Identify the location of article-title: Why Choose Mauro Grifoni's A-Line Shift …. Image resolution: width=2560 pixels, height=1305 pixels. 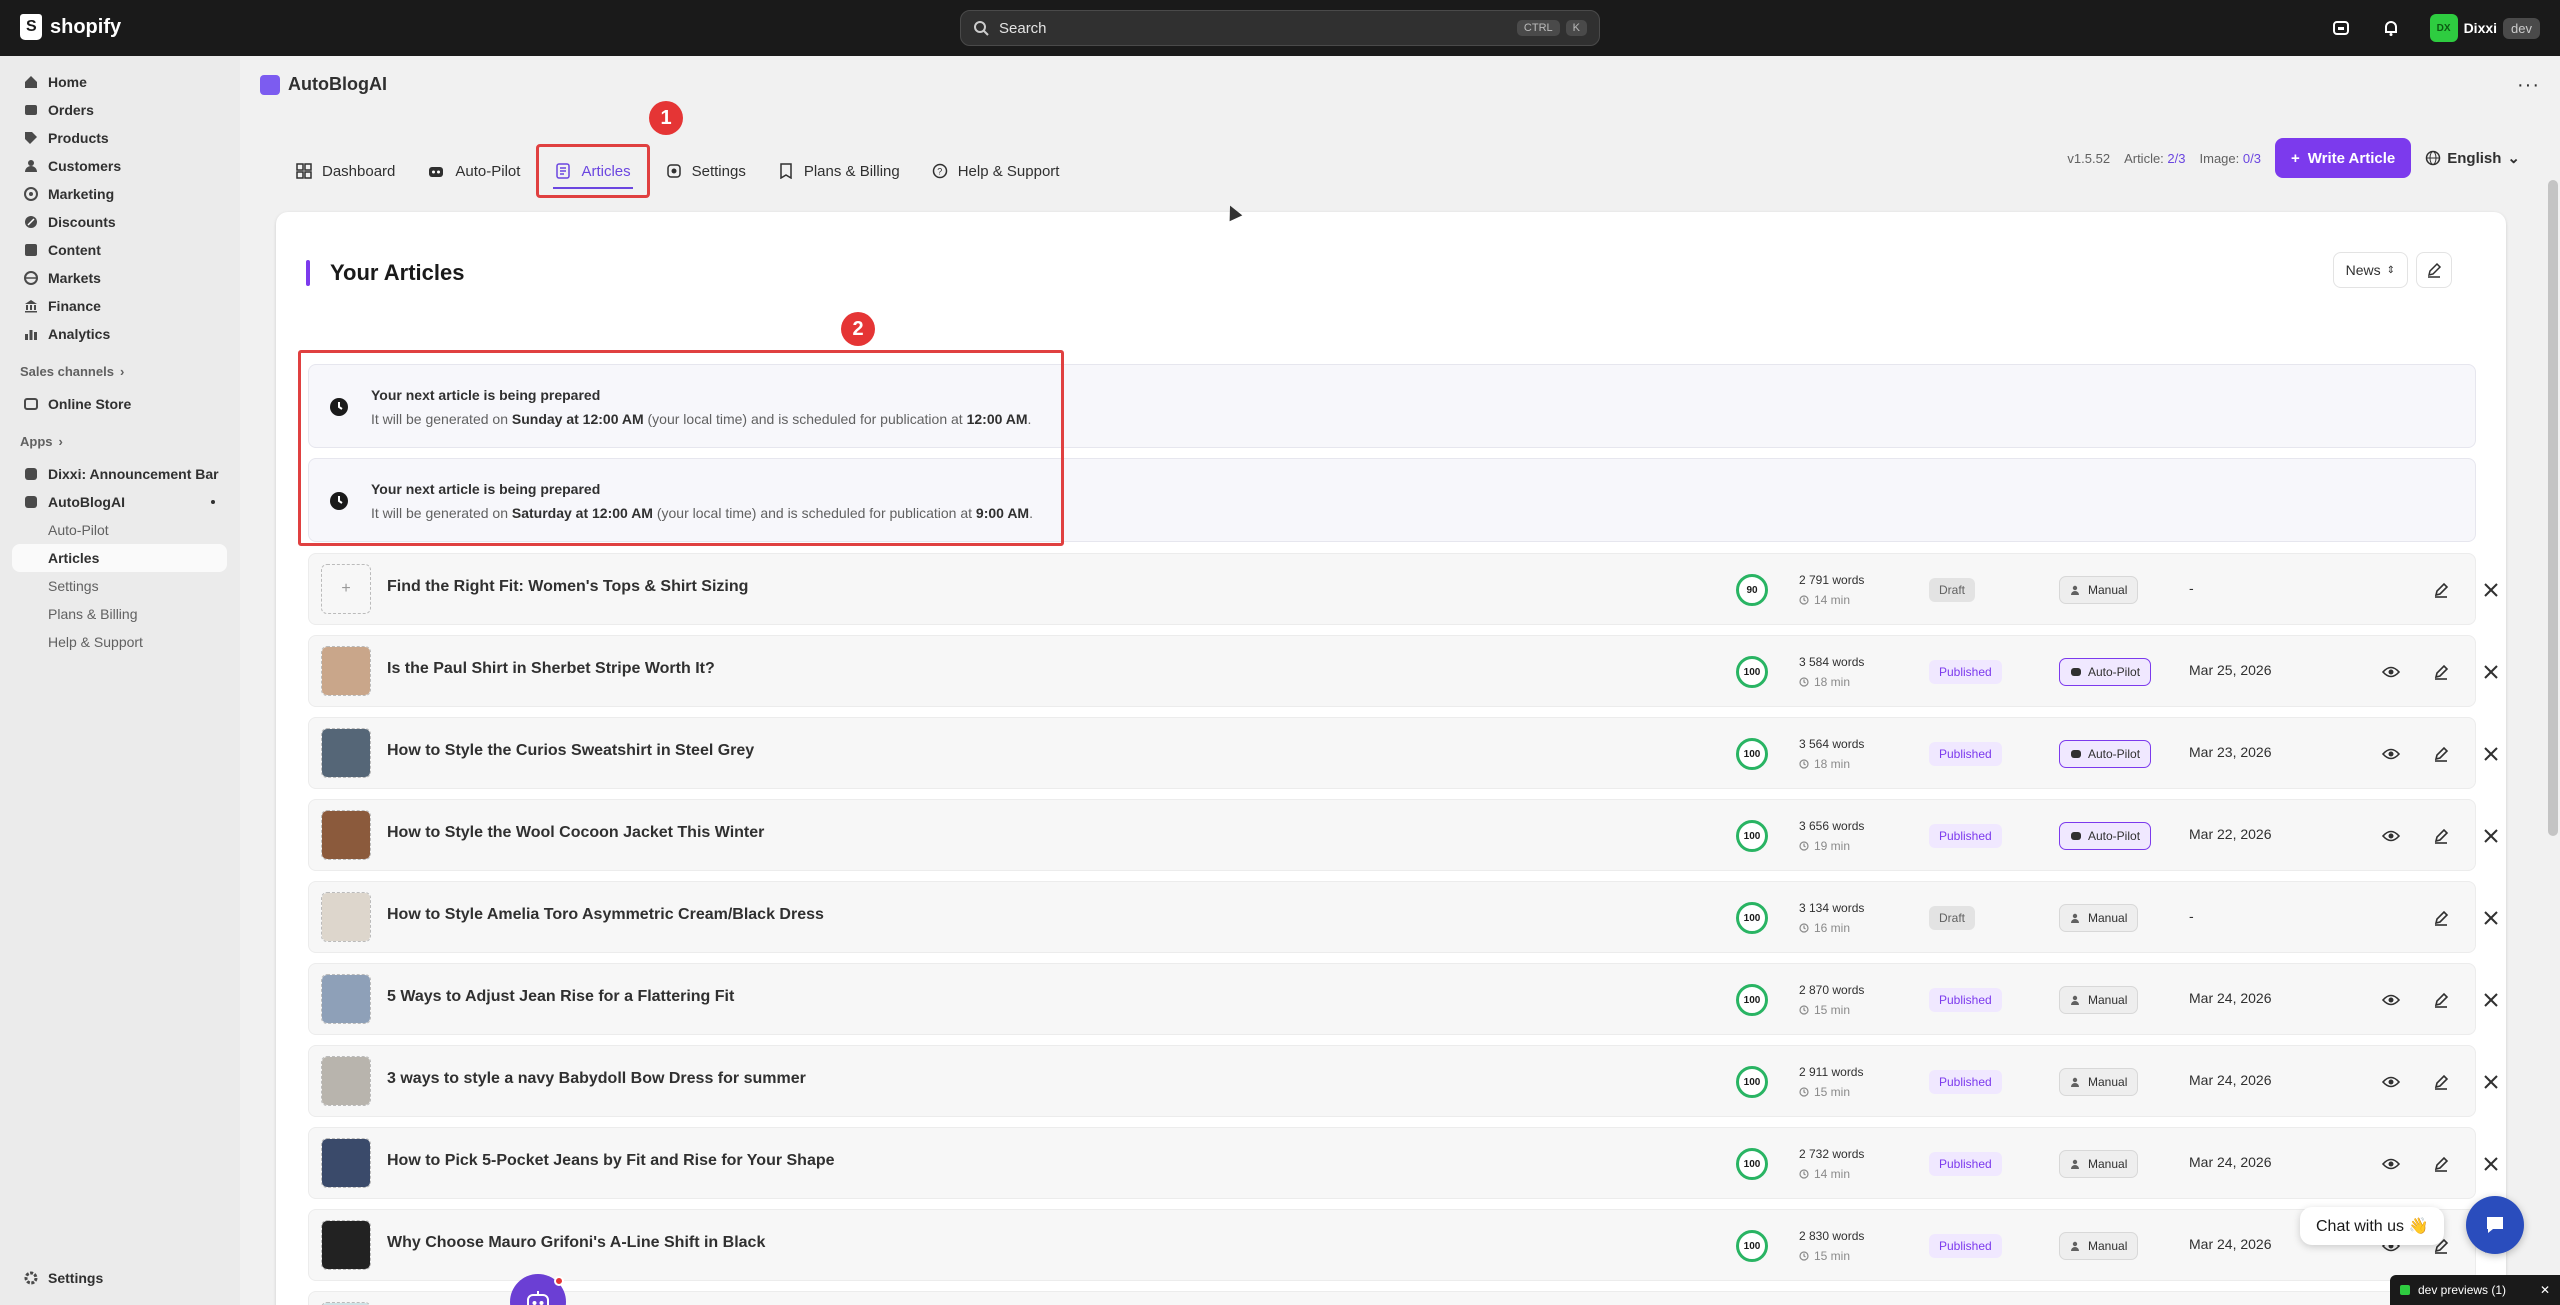
(576, 1243).